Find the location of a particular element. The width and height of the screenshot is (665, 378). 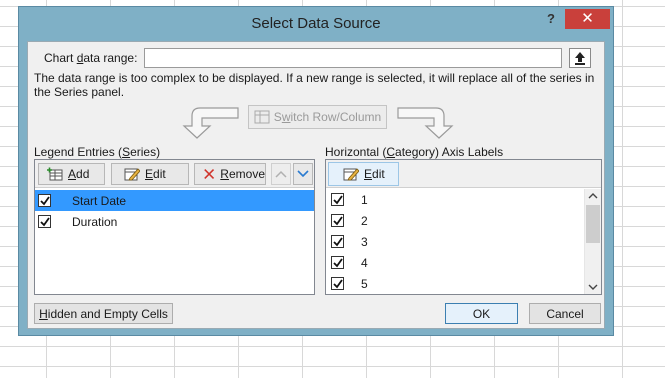

legend-toolbar: Add Edit Remove is located at coordinates (174, 174).